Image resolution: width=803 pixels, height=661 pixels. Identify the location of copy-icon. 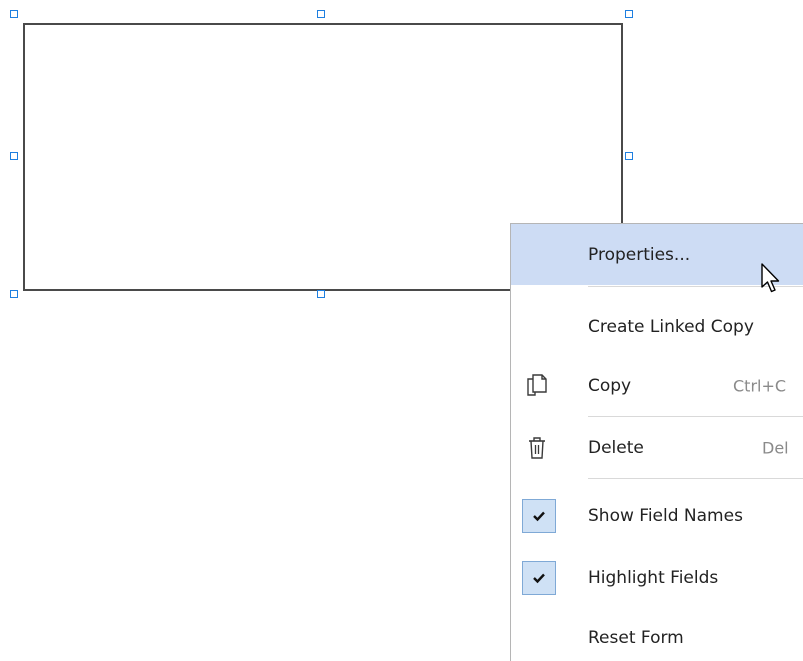
(537, 386).